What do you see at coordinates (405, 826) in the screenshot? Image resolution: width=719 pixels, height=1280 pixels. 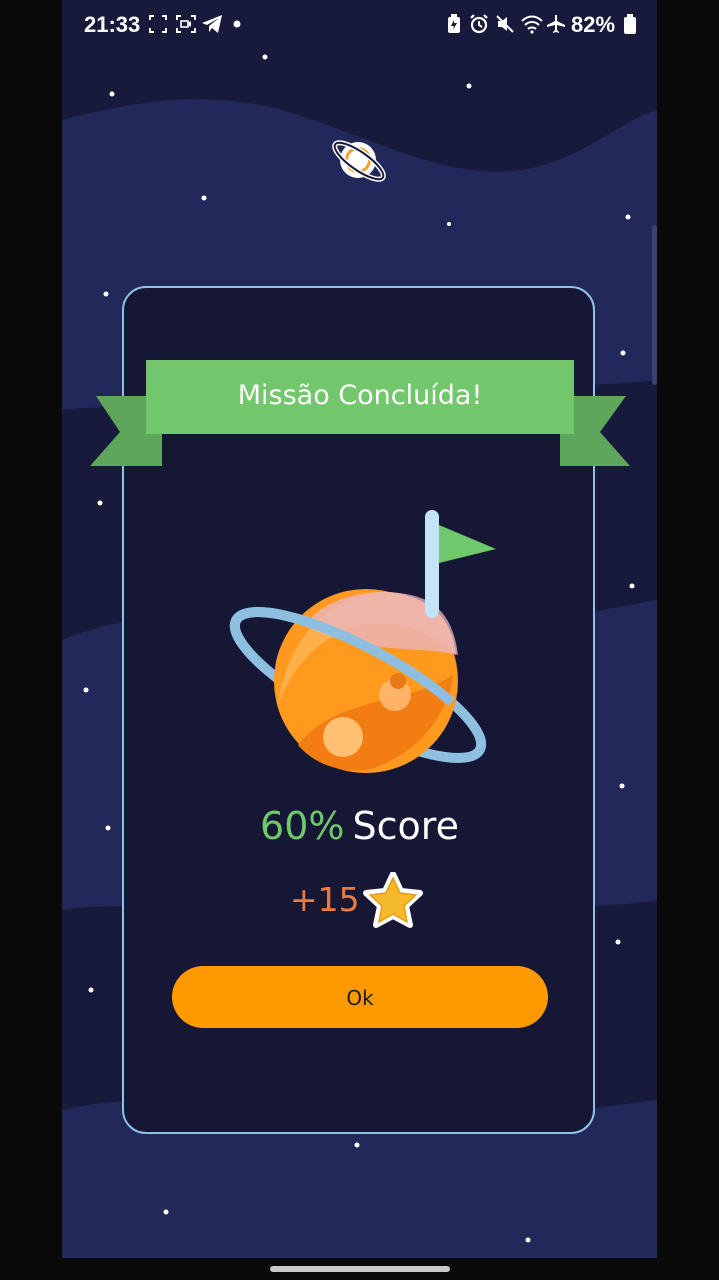 I see `score-label: Score` at bounding box center [405, 826].